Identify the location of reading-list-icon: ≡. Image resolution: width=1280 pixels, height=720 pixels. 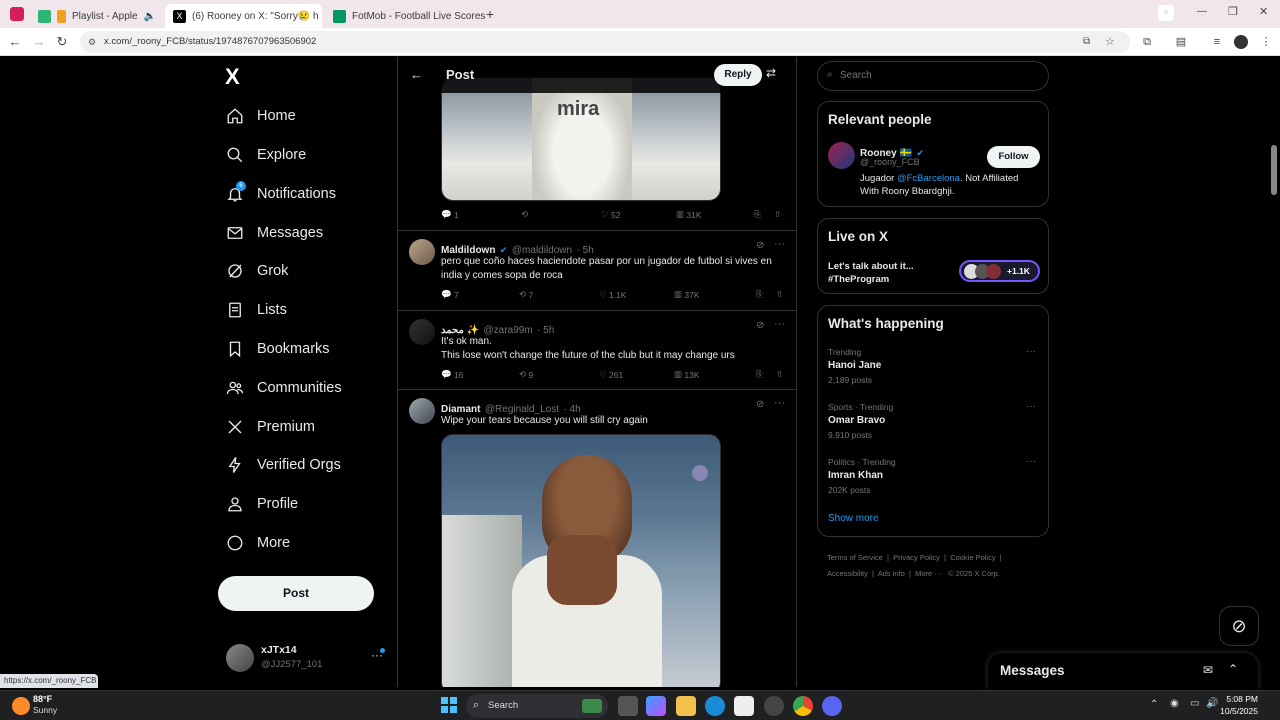
(1217, 42).